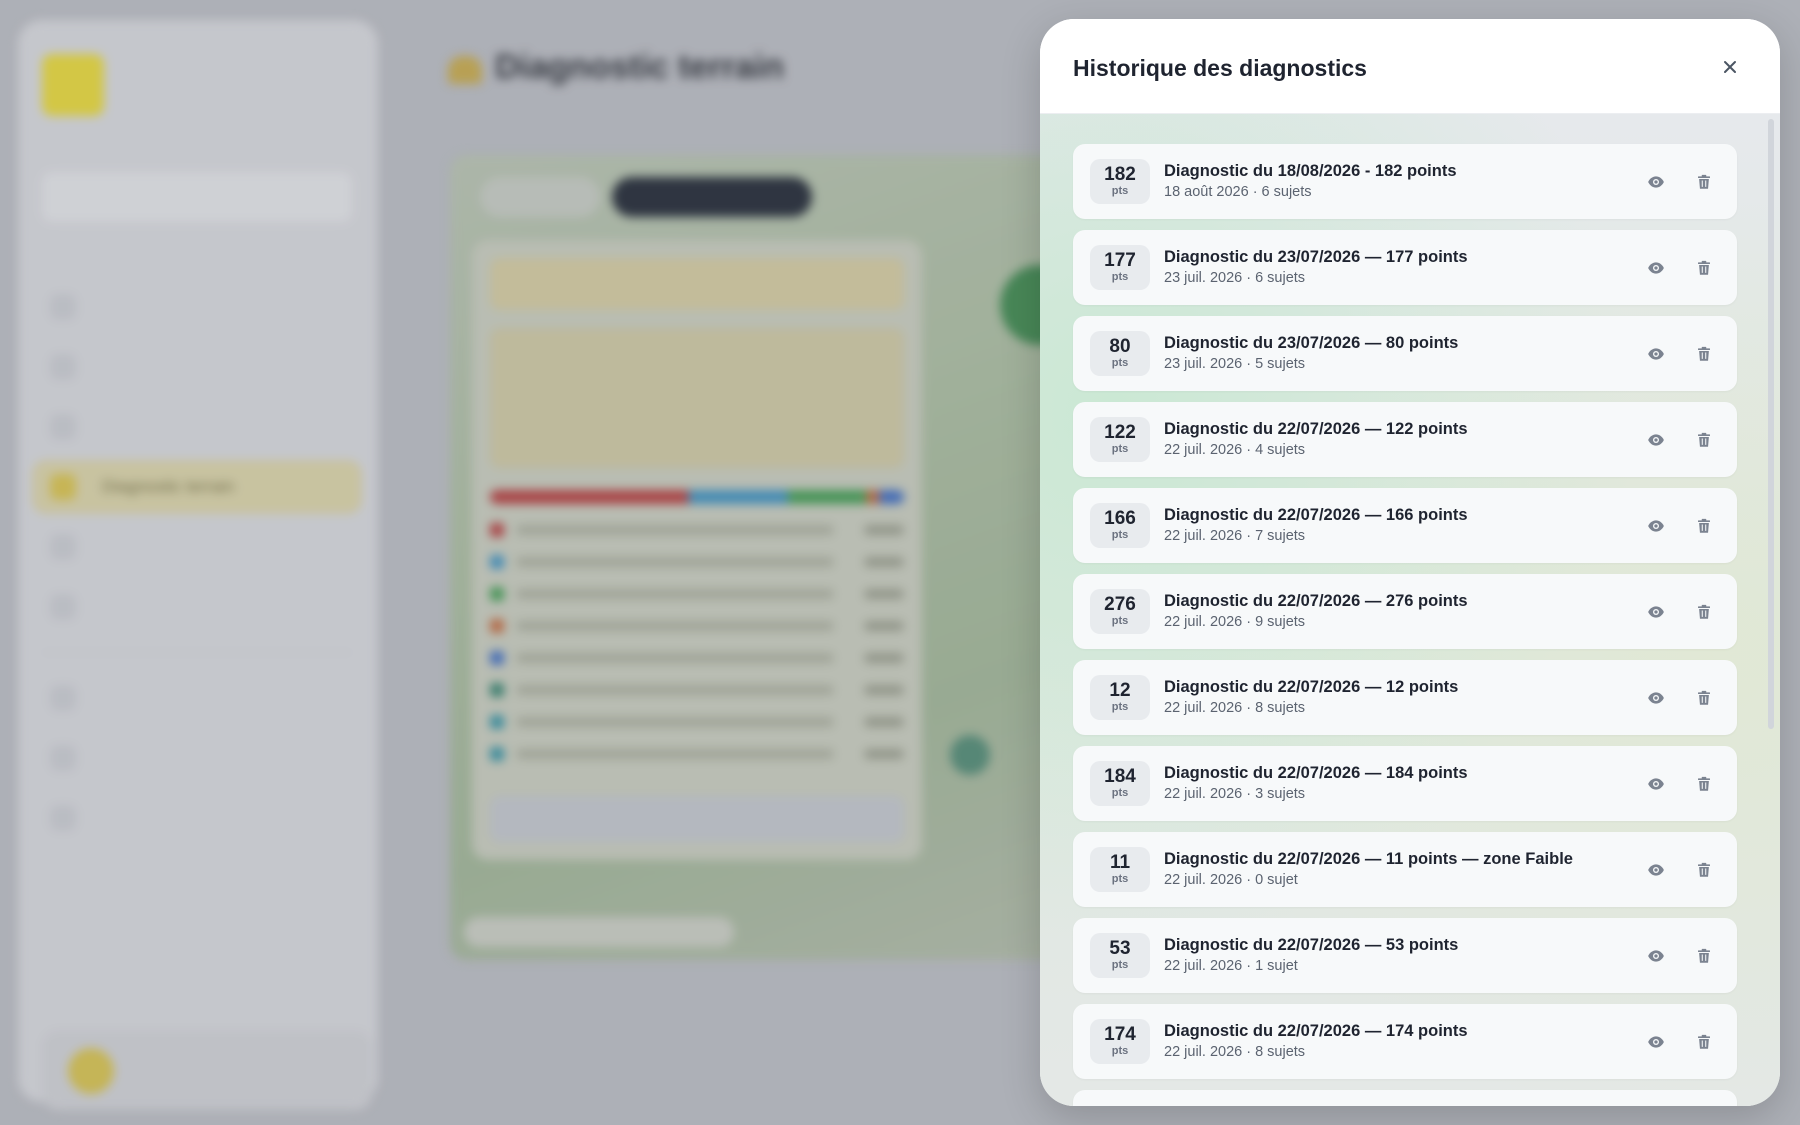  What do you see at coordinates (1120, 690) in the screenshot?
I see `points-count: 12` at bounding box center [1120, 690].